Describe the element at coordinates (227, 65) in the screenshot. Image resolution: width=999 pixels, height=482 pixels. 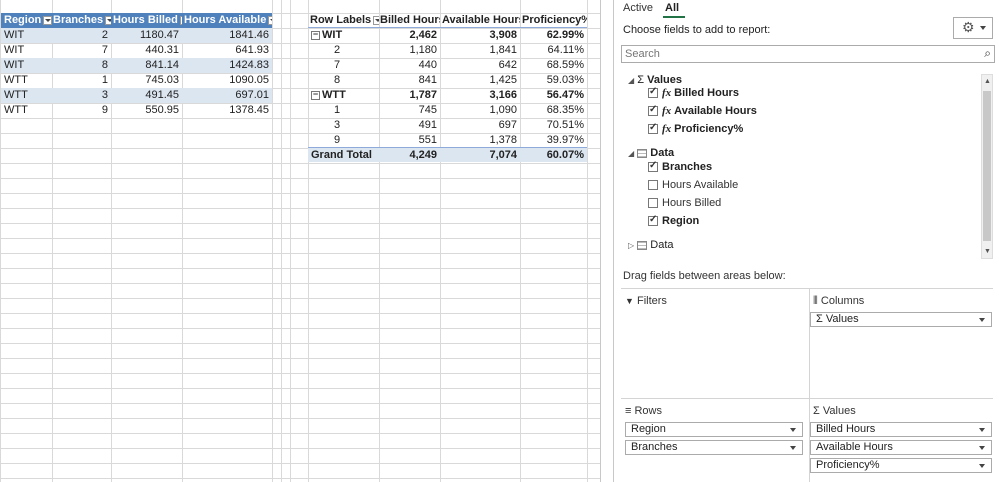
I see `table-cell: 1424.83` at that location.